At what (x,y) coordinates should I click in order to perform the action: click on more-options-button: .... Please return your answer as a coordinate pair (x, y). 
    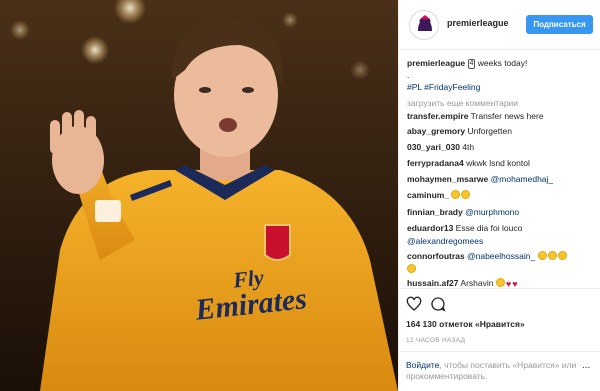
    Looking at the image, I should click on (586, 365).